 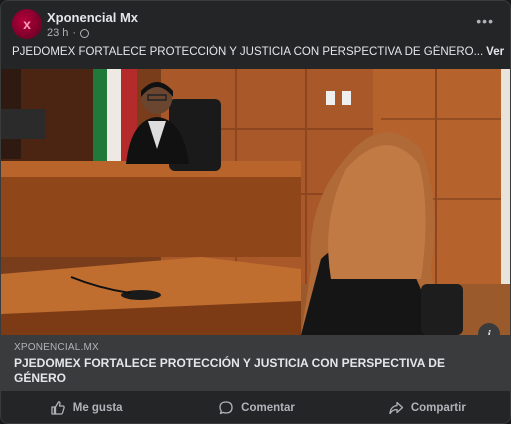 What do you see at coordinates (268, 408) in the screenshot?
I see `comment-label: Comentar` at bounding box center [268, 408].